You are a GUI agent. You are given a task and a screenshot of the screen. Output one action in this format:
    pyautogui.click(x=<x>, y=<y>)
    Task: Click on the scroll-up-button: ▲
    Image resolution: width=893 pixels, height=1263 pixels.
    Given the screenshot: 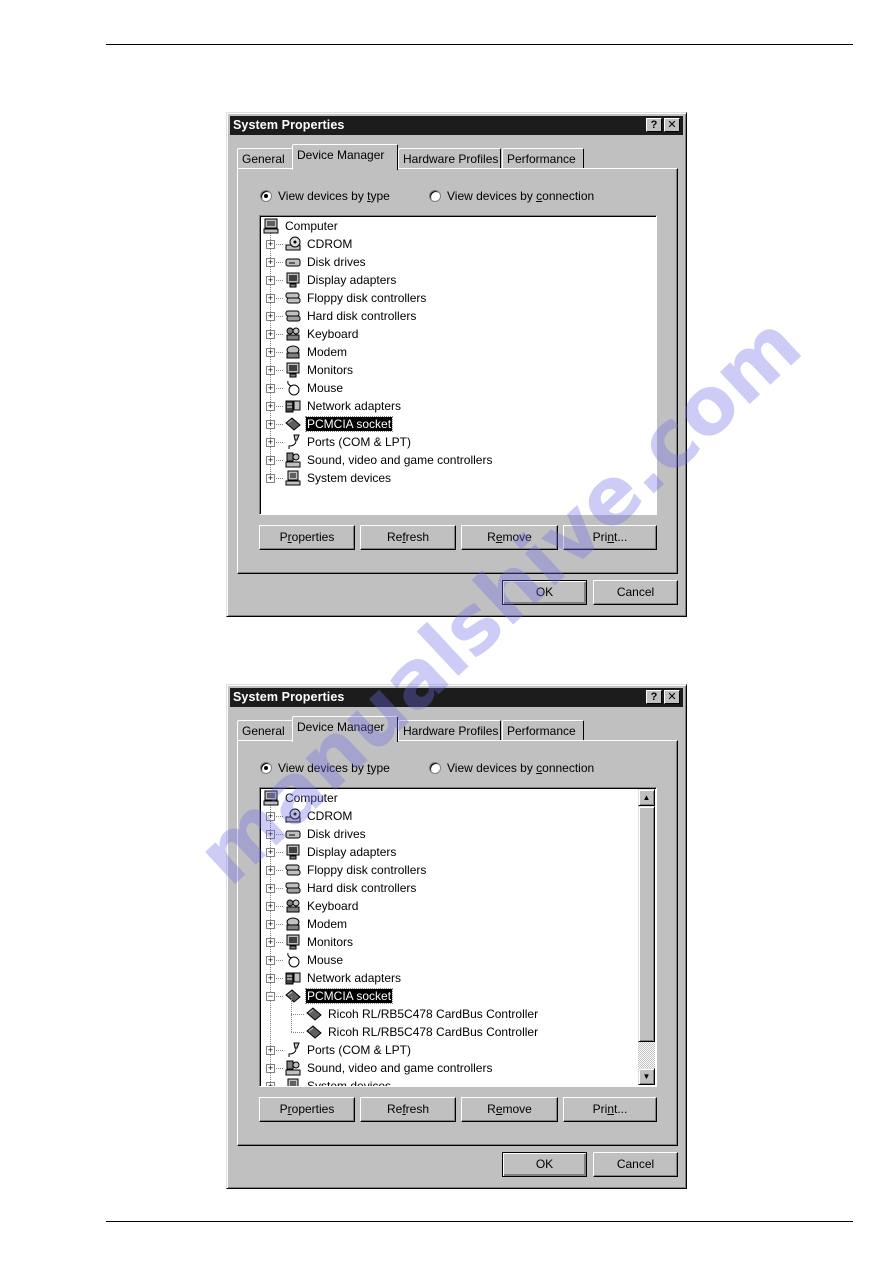 What is the action you would take?
    pyautogui.click(x=646, y=797)
    